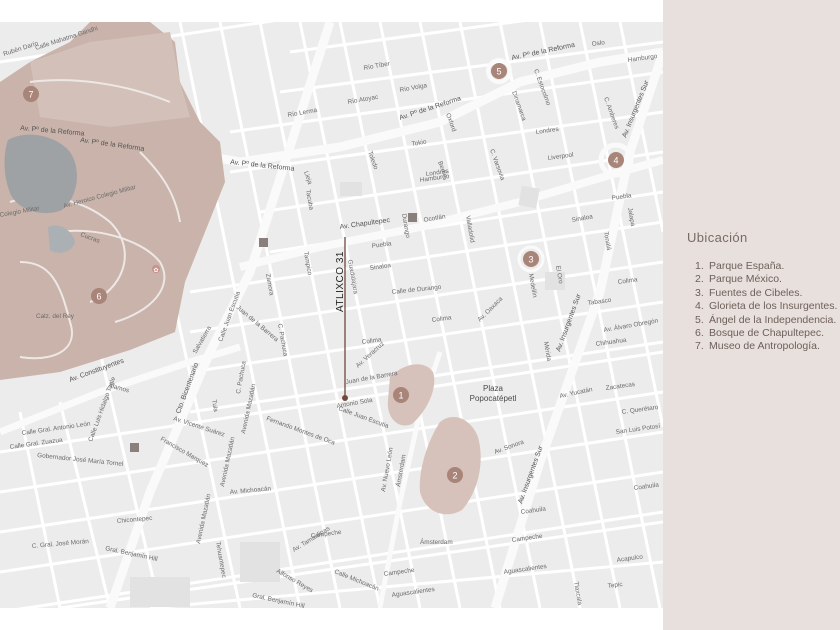  Describe the element at coordinates (640, 410) in the screenshot. I see `street-queretaro: C. Querétaro` at that location.